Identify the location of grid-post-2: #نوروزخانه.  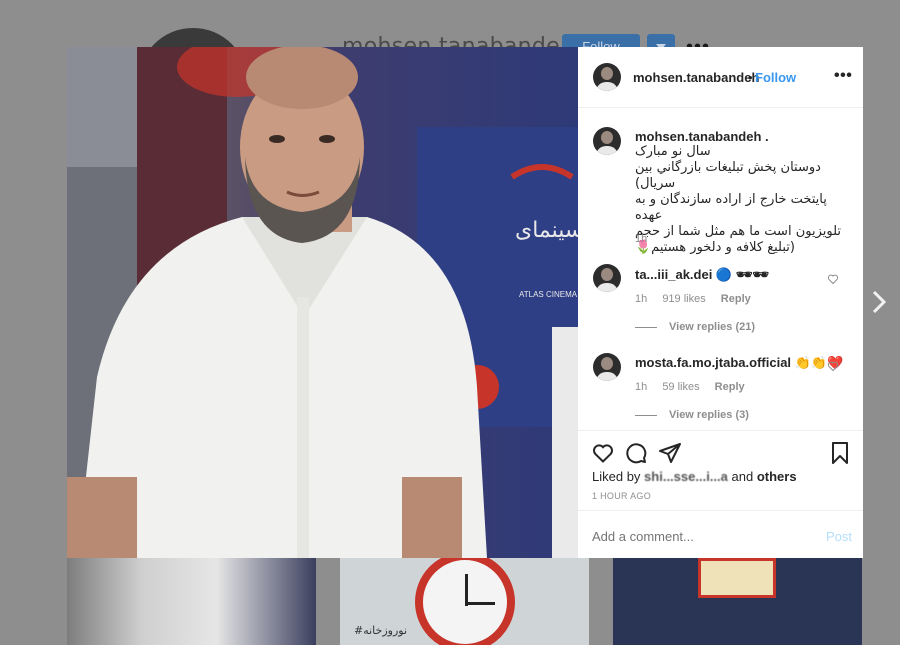
(464, 601).